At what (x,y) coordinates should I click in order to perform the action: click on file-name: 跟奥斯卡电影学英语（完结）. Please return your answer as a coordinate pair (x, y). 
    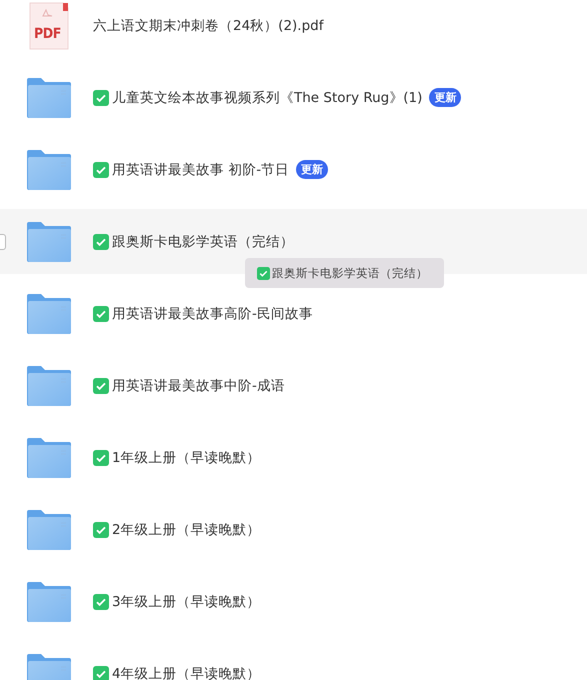
    Looking at the image, I should click on (203, 241).